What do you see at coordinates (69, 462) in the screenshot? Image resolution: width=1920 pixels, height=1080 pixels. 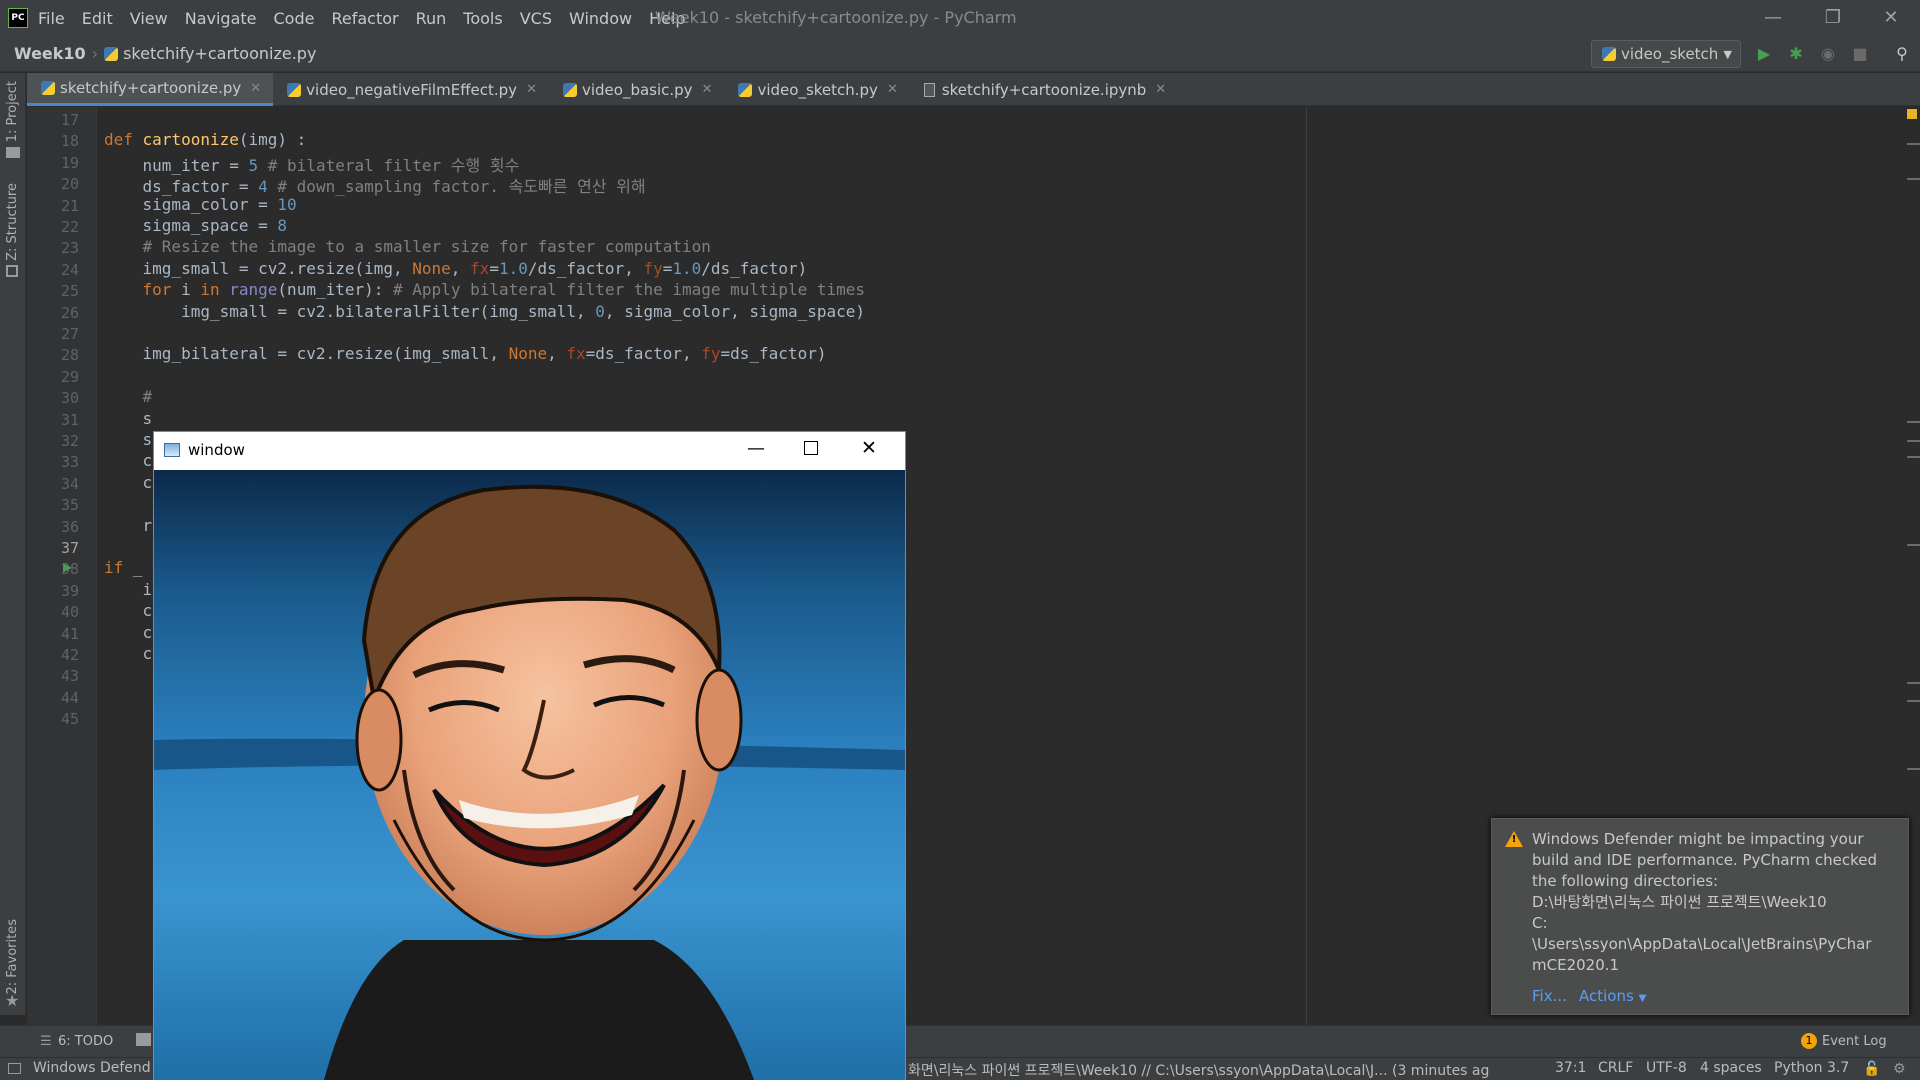 I see `line-number: 33` at bounding box center [69, 462].